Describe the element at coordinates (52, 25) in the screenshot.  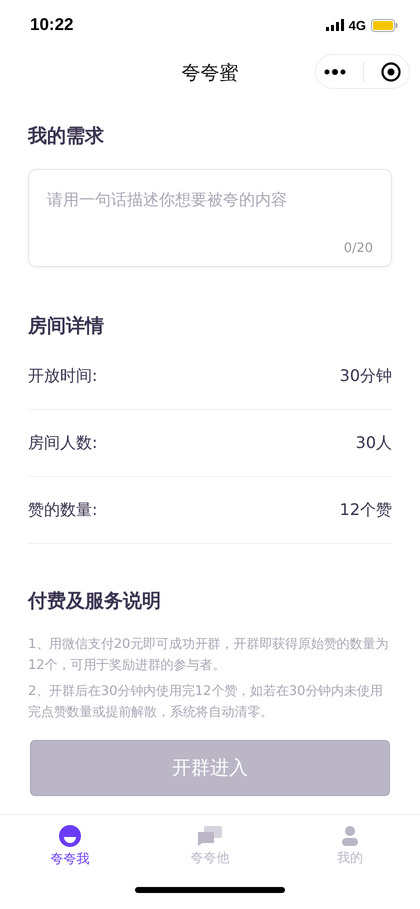
I see `status-time: 10:22` at that location.